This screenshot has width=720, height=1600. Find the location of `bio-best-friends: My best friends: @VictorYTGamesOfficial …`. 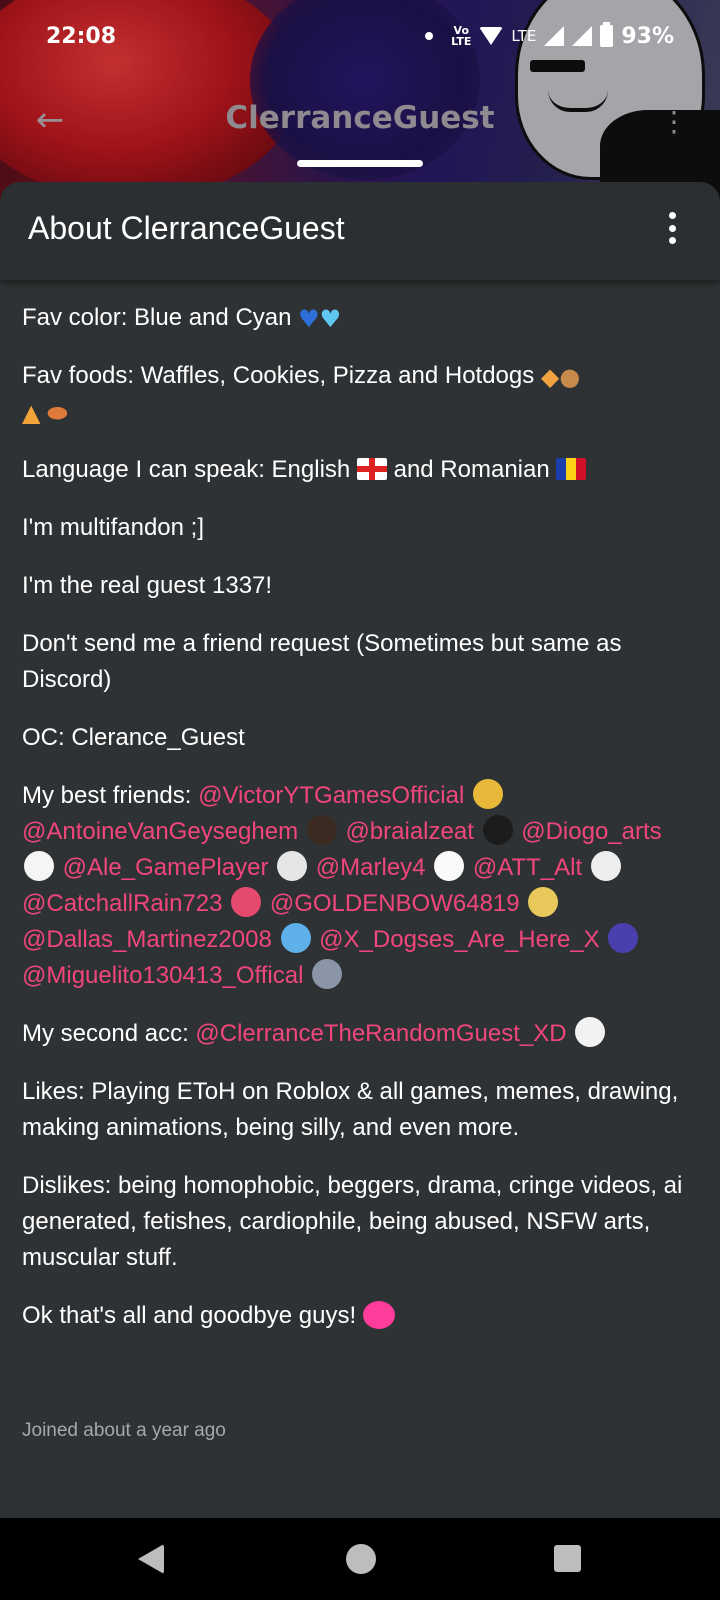

bio-best-friends: My best friends: @VictorYTGamesOfficial … is located at coordinates (360, 886).